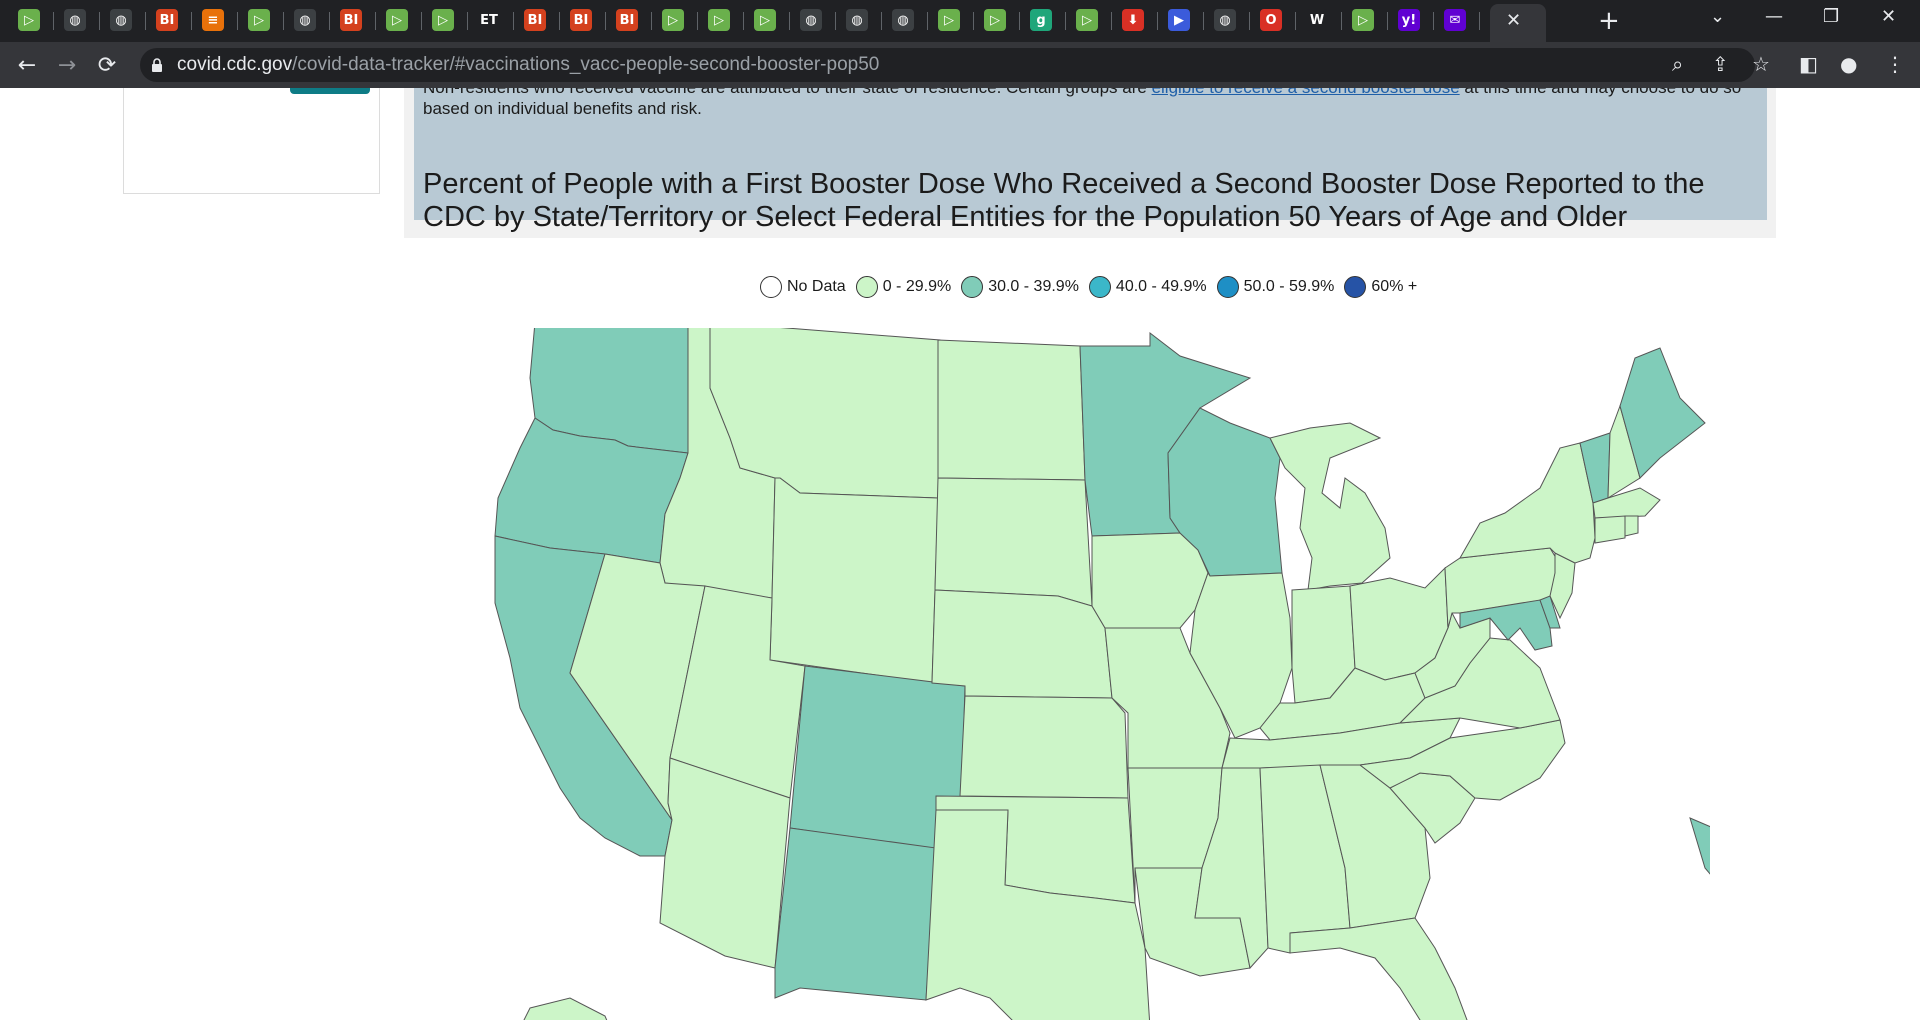 The height and width of the screenshot is (1020, 1920). What do you see at coordinates (1011, 410) in the screenshot?
I see `state-nd` at bounding box center [1011, 410].